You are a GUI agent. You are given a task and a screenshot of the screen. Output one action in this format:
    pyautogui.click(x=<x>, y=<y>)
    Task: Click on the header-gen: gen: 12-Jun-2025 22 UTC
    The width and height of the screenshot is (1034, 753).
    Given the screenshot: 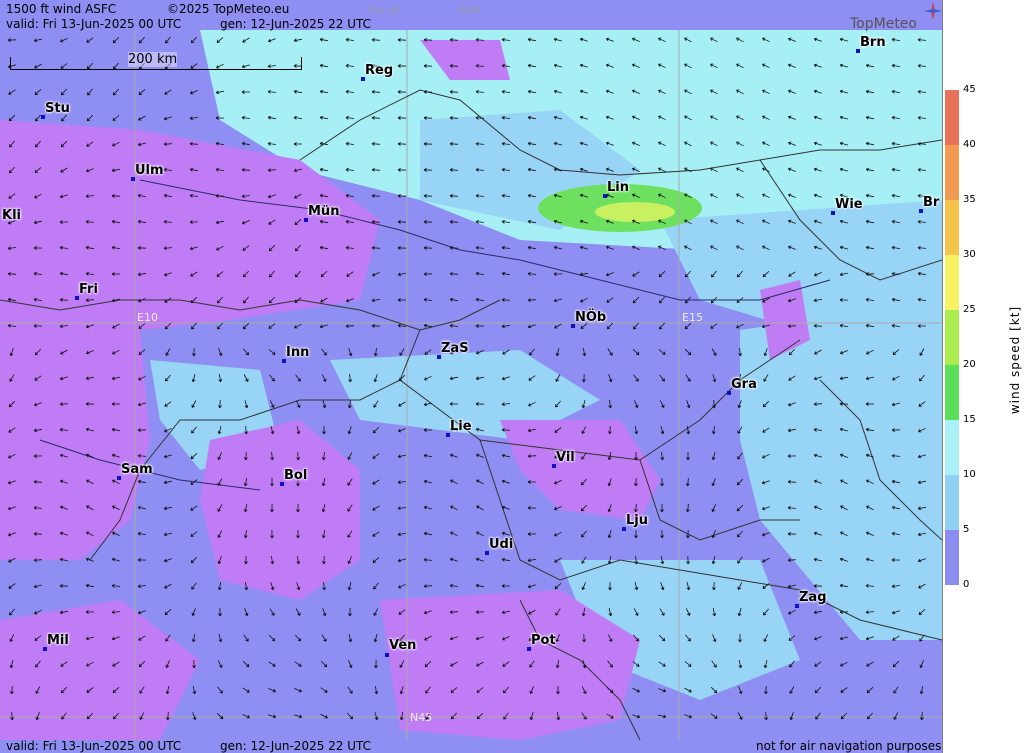 What is the action you would take?
    pyautogui.click(x=296, y=24)
    